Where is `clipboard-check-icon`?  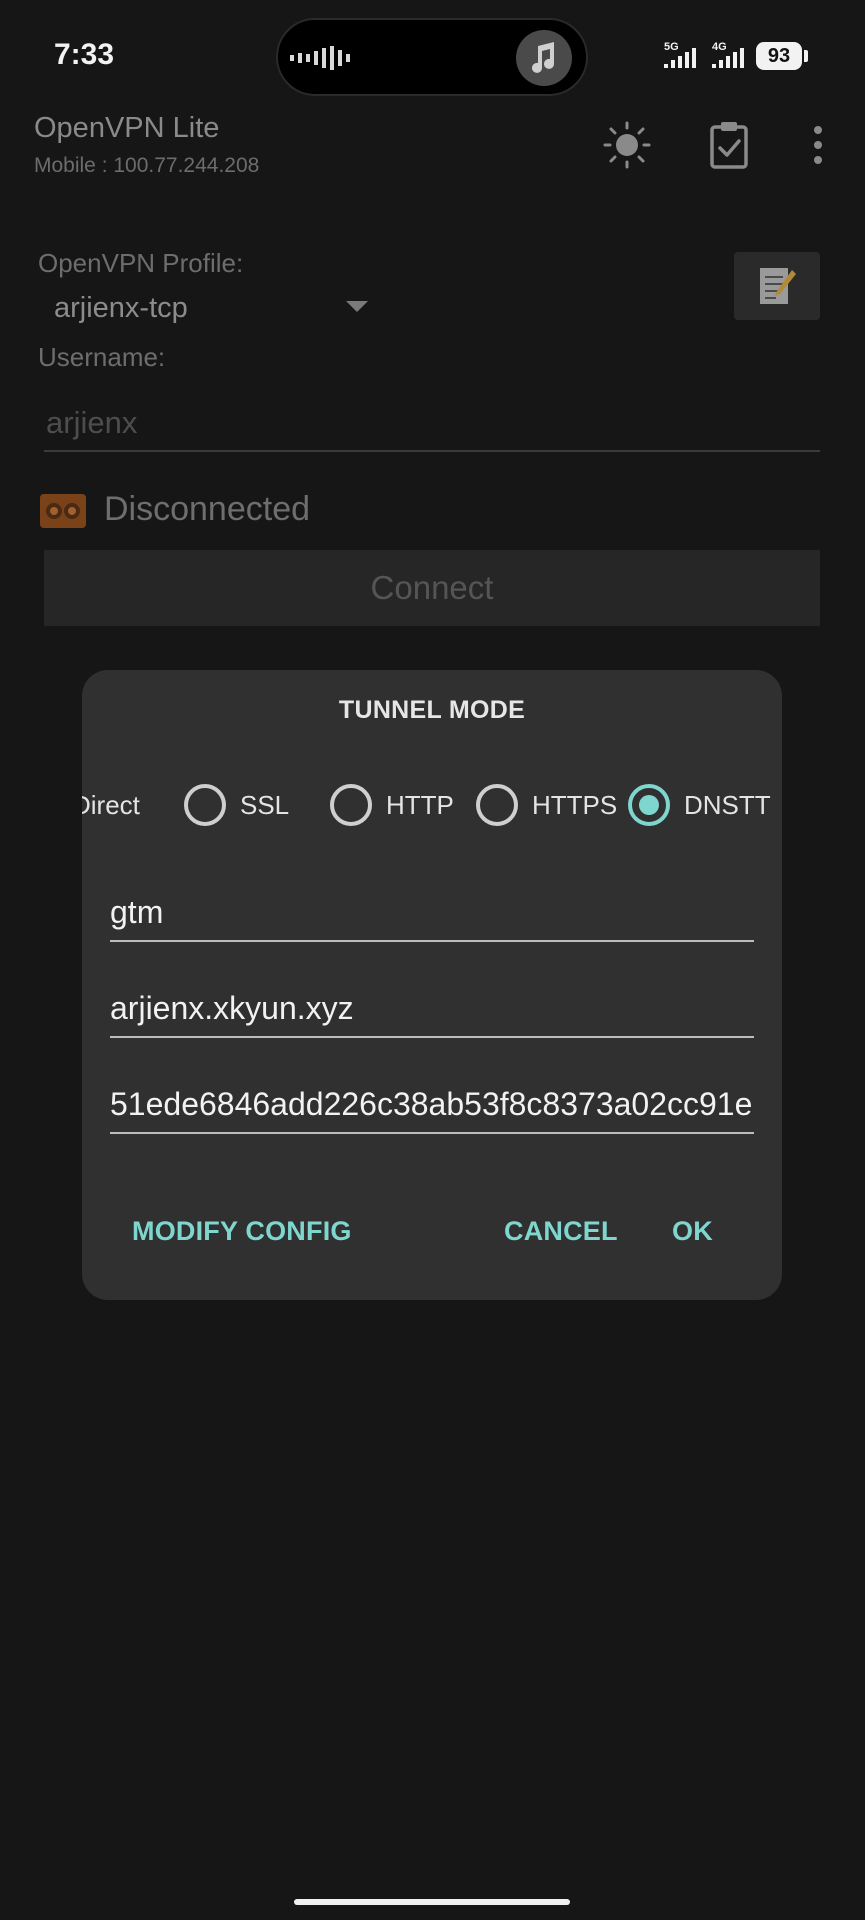 clipboard-check-icon is located at coordinates (729, 145).